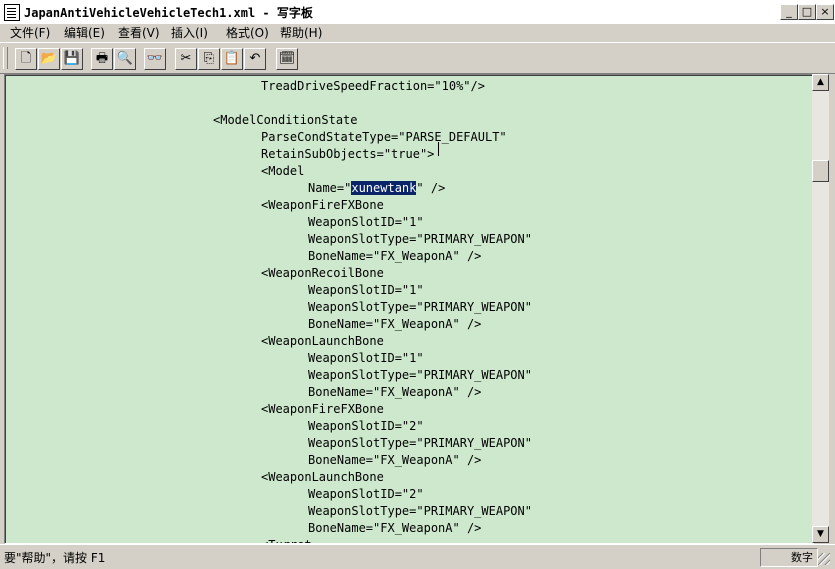  What do you see at coordinates (209, 59) in the screenshot?
I see `copy-icon: ⎘` at bounding box center [209, 59].